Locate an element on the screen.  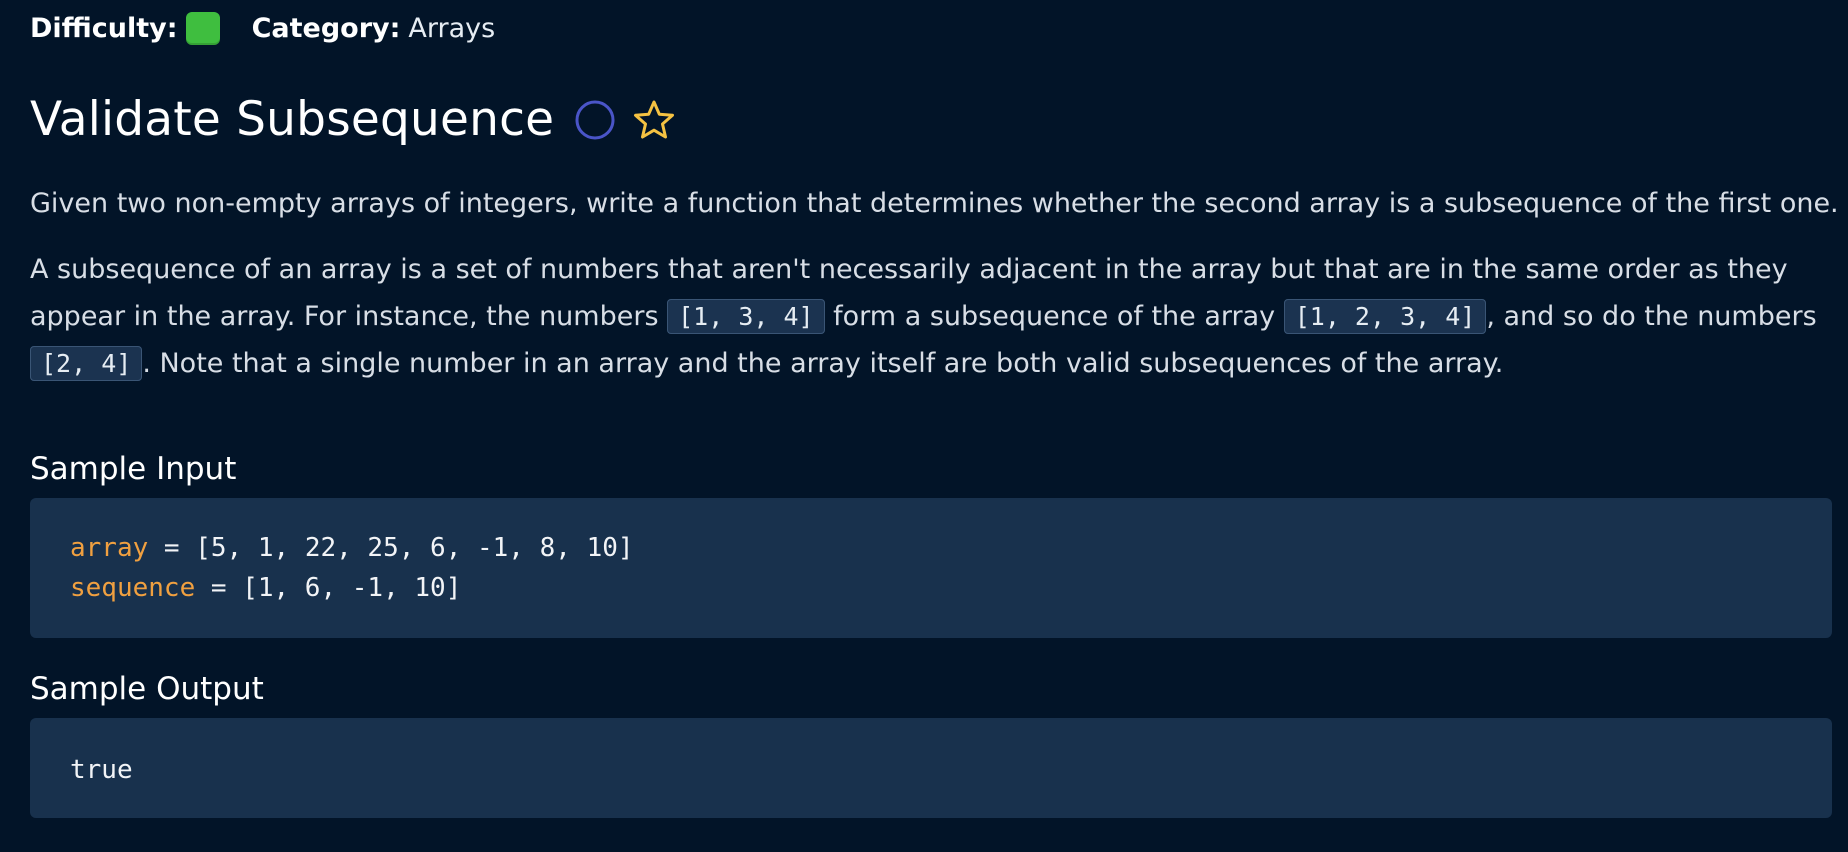
problem-title: Validate Subsequence is located at coordinates (292, 119).